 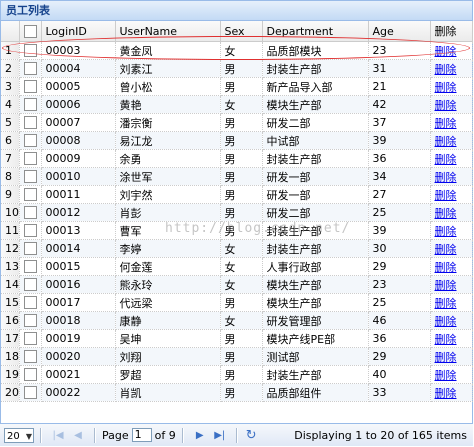 I want to click on next-page-icon: ▶, so click(x=200, y=435).